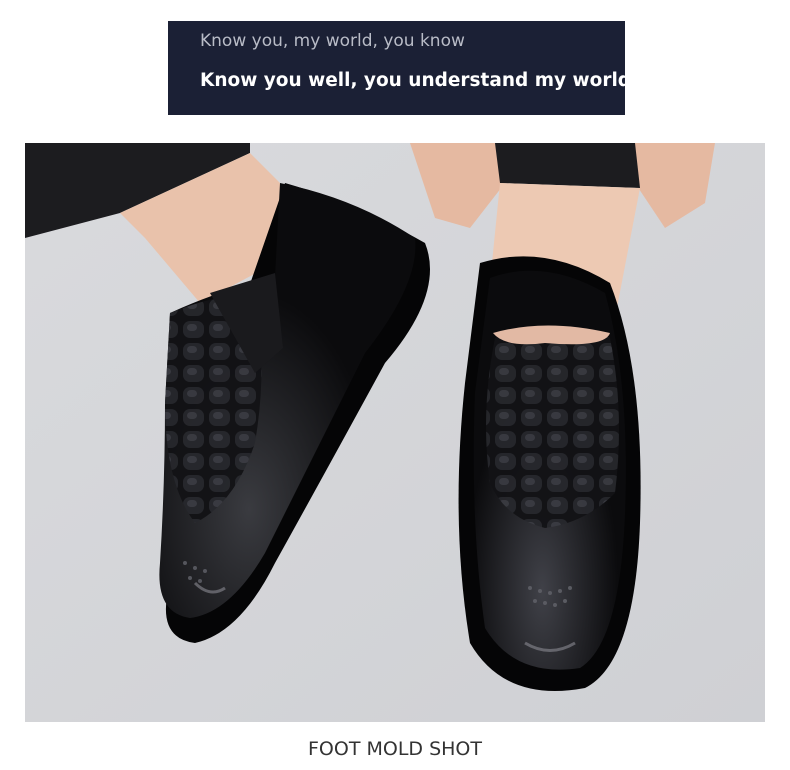 Image resolution: width=790 pixels, height=770 pixels. What do you see at coordinates (419, 80) in the screenshot?
I see `banner-title: Know you well, you understand my world.` at bounding box center [419, 80].